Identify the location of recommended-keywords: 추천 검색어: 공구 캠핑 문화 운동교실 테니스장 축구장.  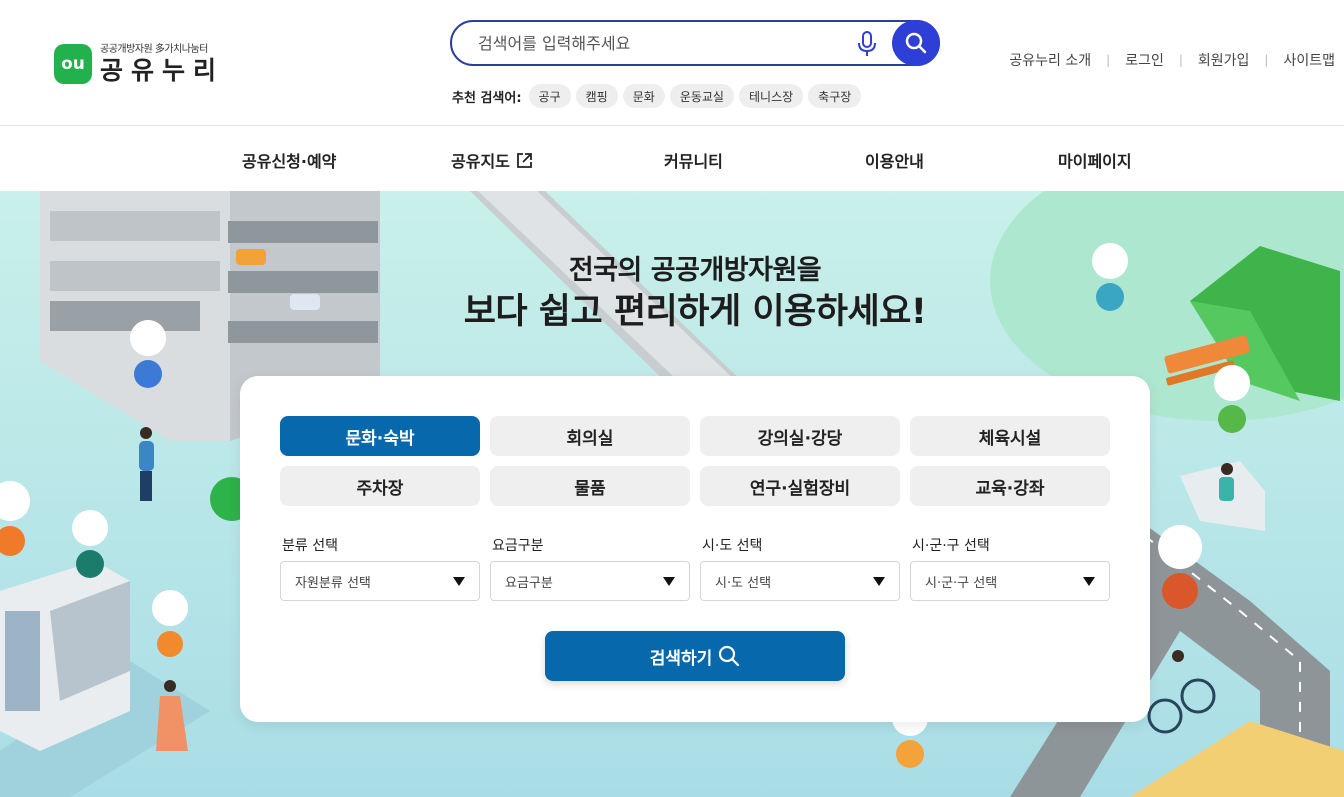
(657, 96).